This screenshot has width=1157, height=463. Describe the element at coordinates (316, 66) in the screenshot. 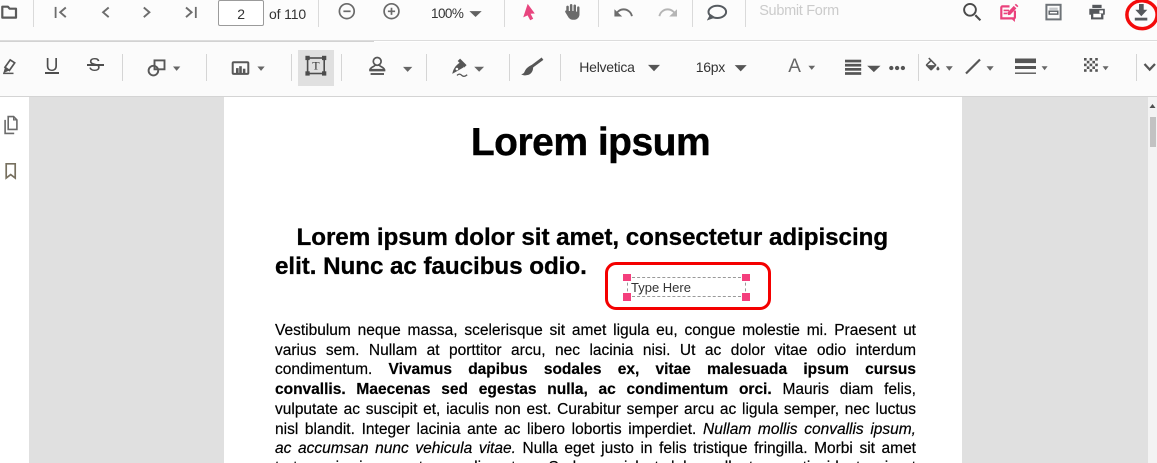

I see `svg-text: T` at that location.